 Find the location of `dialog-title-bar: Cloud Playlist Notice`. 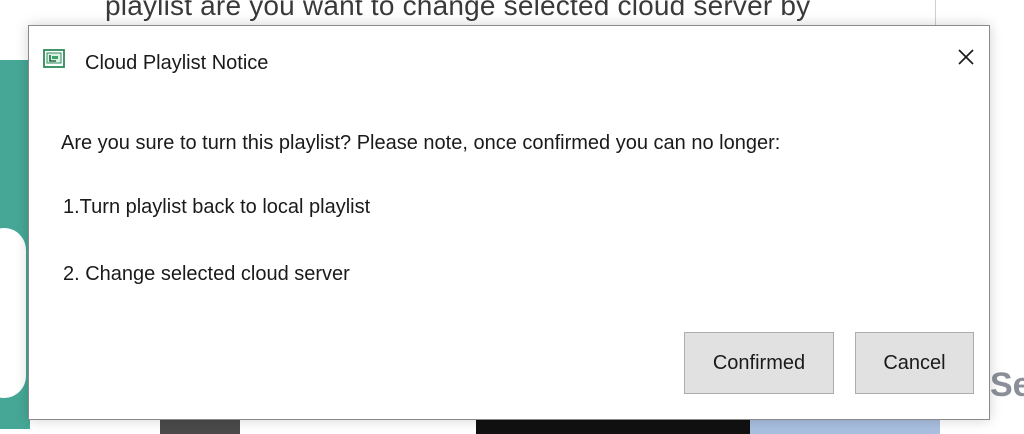

dialog-title-bar: Cloud Playlist Notice is located at coordinates (509, 60).